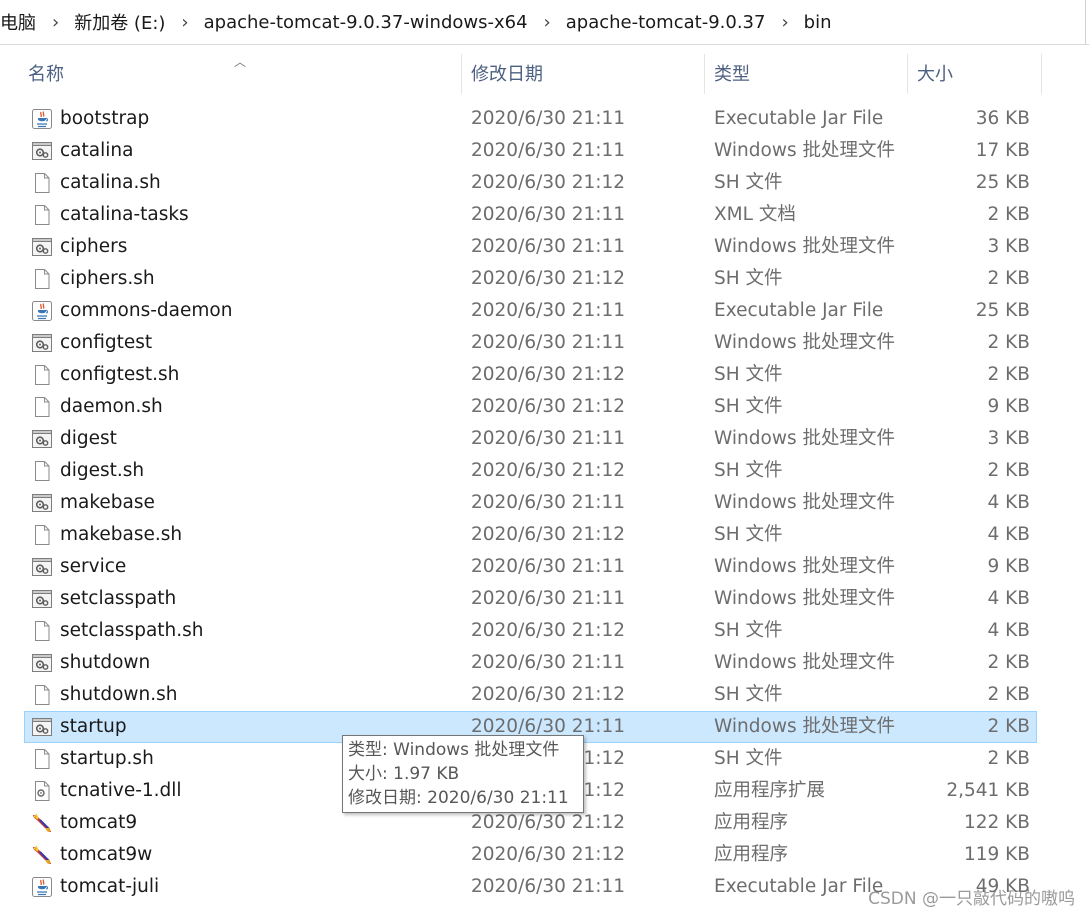 The image size is (1089, 915). Describe the element at coordinates (404, 774) in the screenshot. I see `tooltip-size: 大小: 1.97 KB` at that location.